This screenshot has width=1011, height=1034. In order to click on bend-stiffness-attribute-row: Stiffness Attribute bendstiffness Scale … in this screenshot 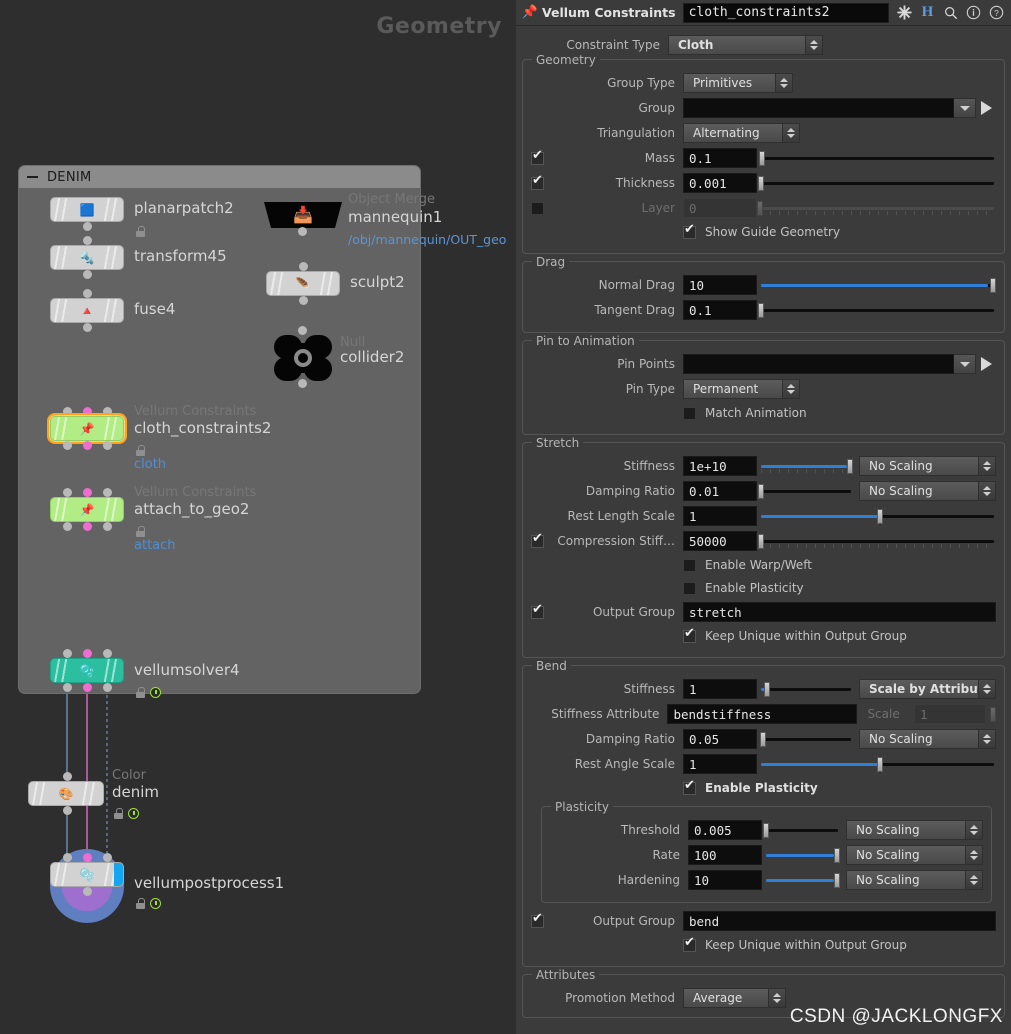, I will do `click(763, 714)`.